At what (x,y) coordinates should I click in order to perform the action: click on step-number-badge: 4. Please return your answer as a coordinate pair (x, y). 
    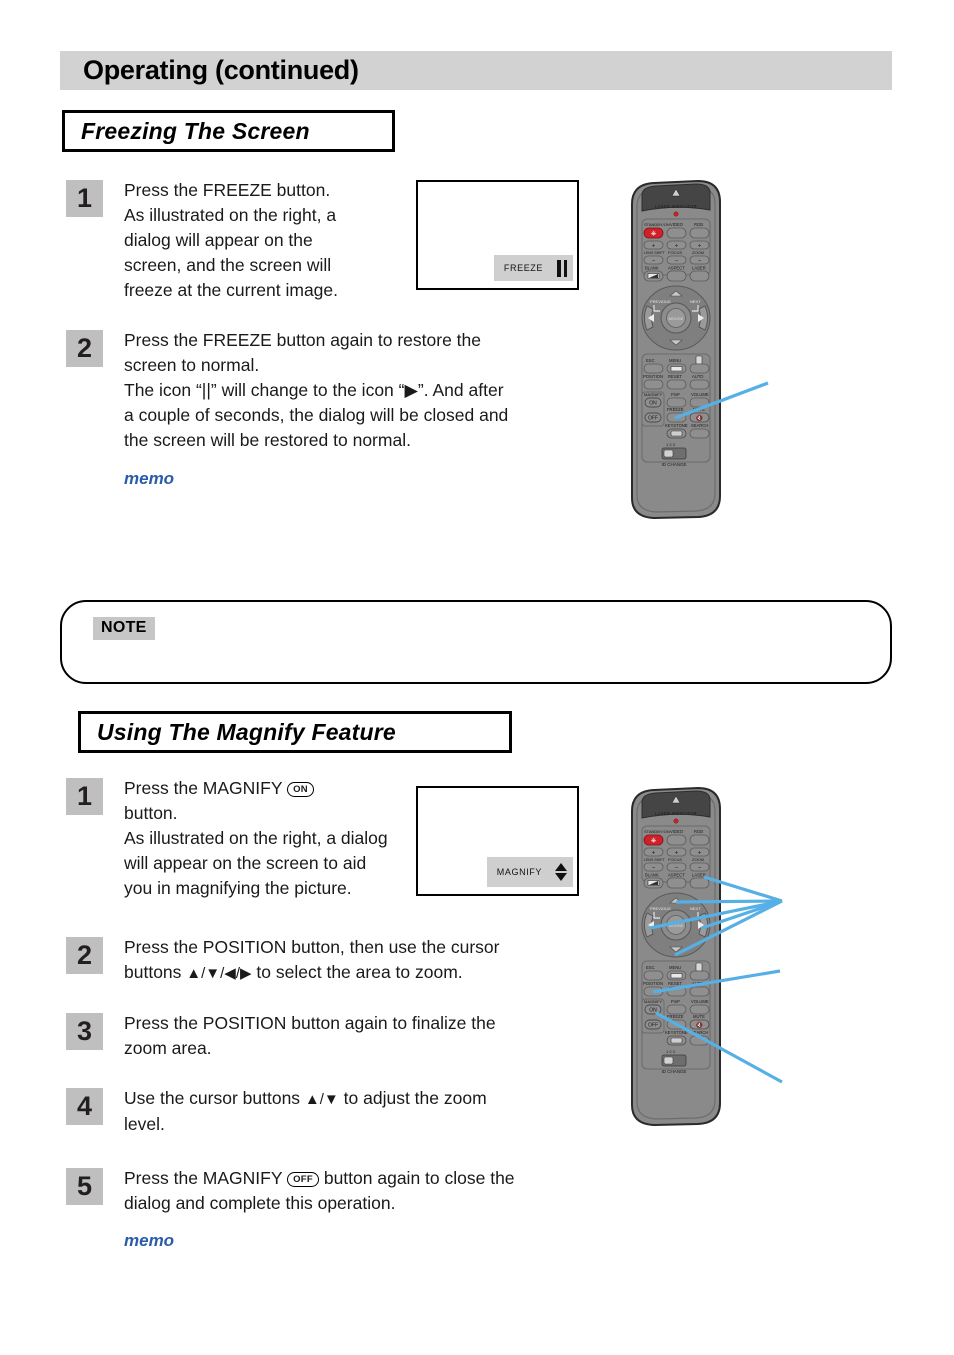
    Looking at the image, I should click on (84, 1106).